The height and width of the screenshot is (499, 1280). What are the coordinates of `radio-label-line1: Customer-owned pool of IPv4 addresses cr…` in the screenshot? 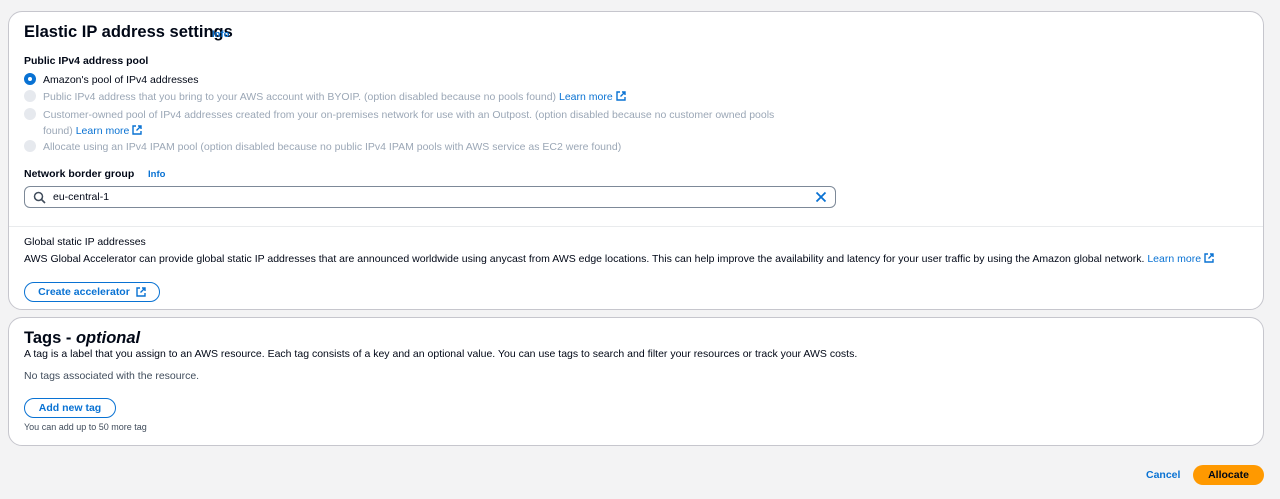 It's located at (409, 115).